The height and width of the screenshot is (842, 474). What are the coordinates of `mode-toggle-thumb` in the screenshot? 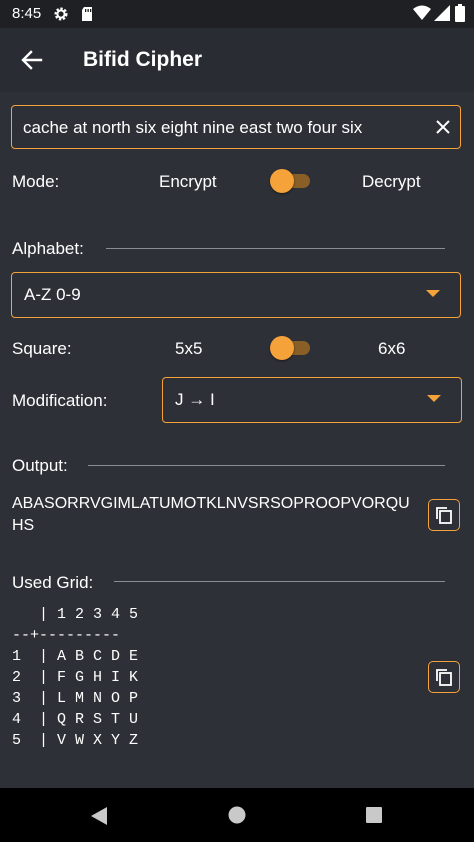 It's located at (282, 181).